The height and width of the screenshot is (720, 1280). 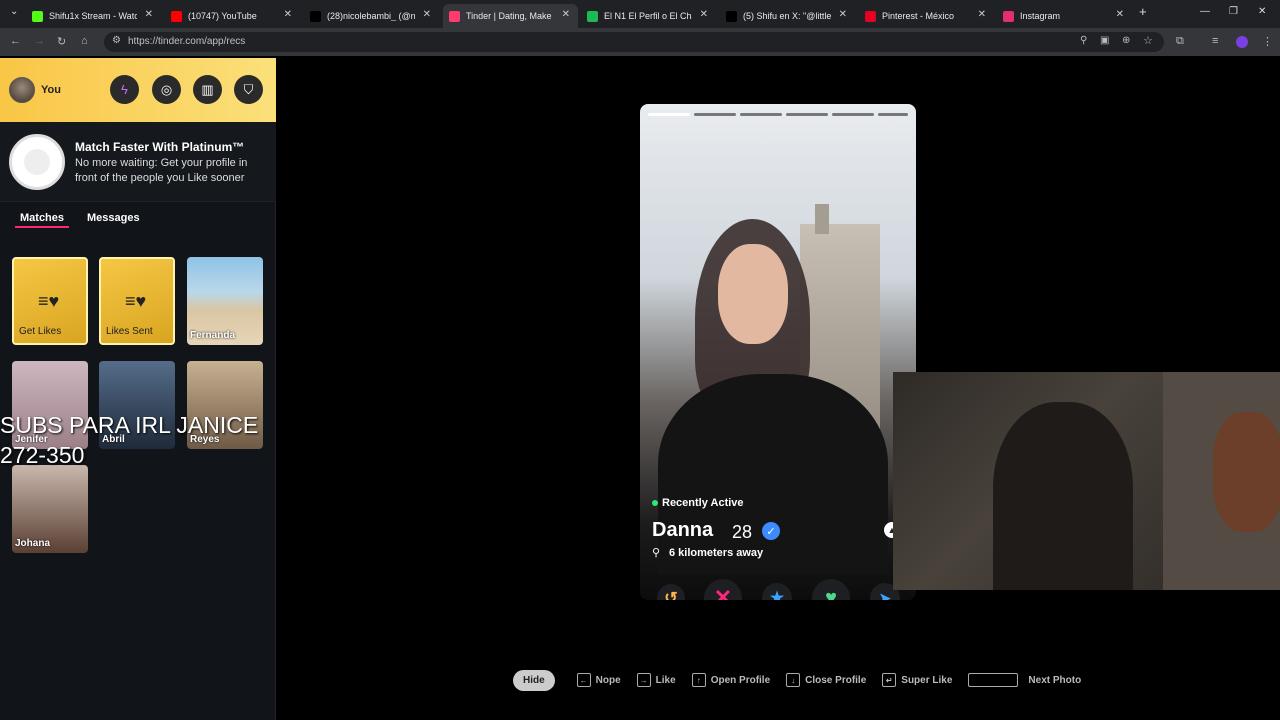 I want to click on tab-title: (5) Shifu en X: "@littlecac, so click(x=787, y=16).